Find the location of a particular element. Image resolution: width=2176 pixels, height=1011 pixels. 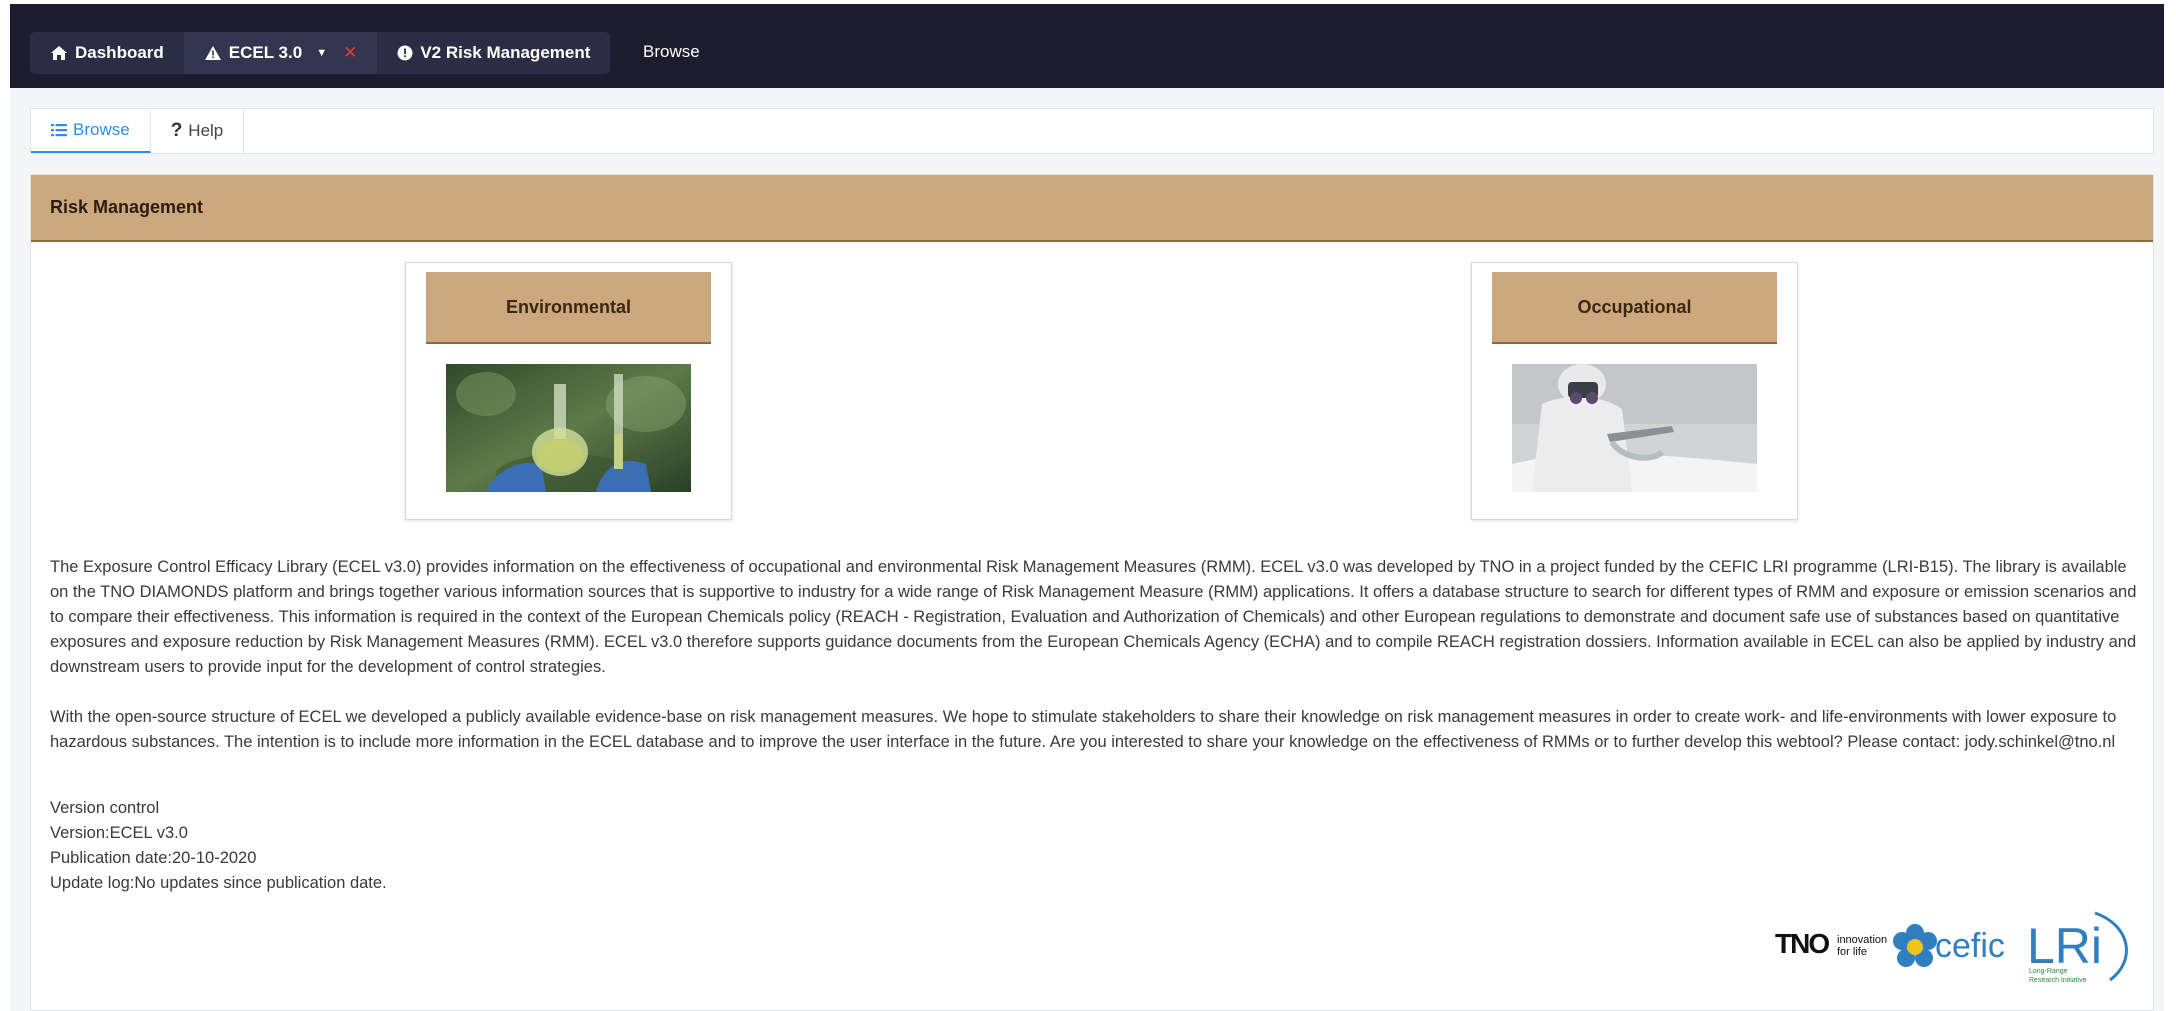

lri-logo: LRi is located at coordinates (2064, 946).